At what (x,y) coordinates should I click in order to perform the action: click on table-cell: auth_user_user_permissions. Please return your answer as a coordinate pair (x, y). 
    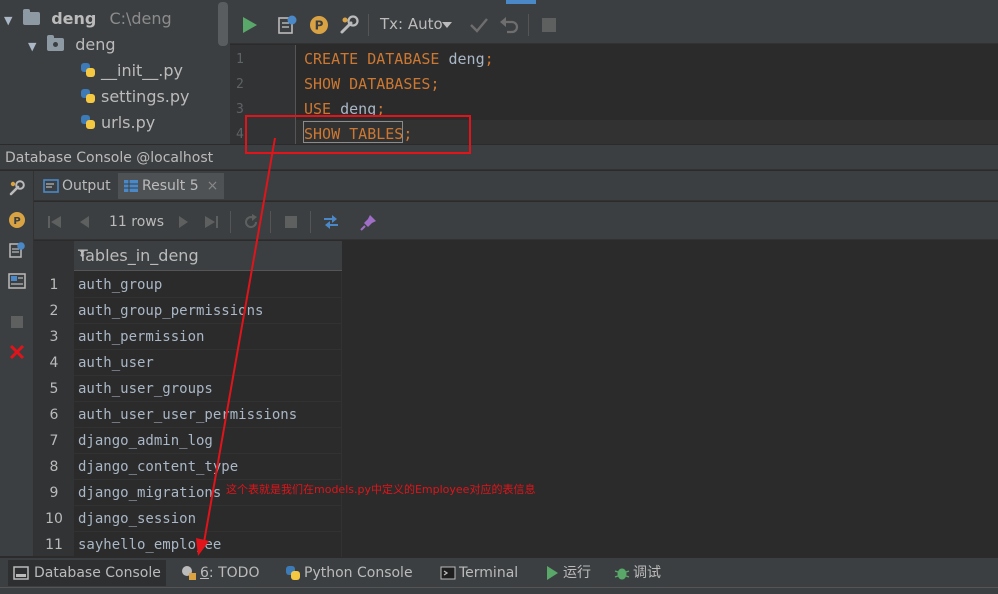
    Looking at the image, I should click on (208, 415).